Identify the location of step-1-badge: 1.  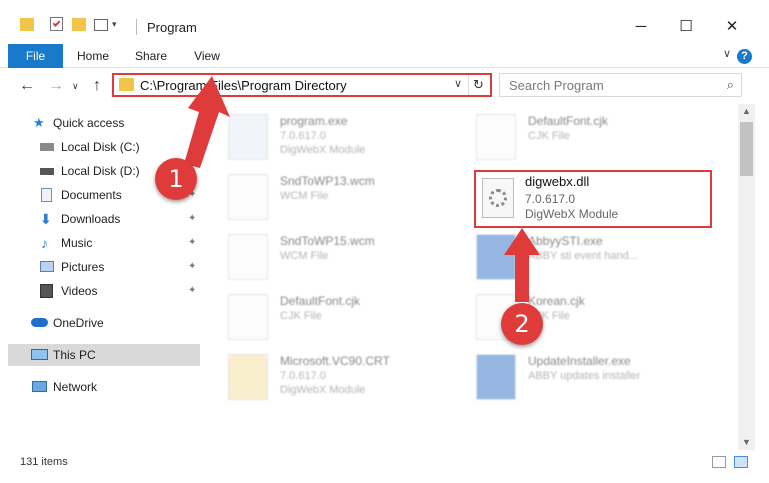
(176, 179).